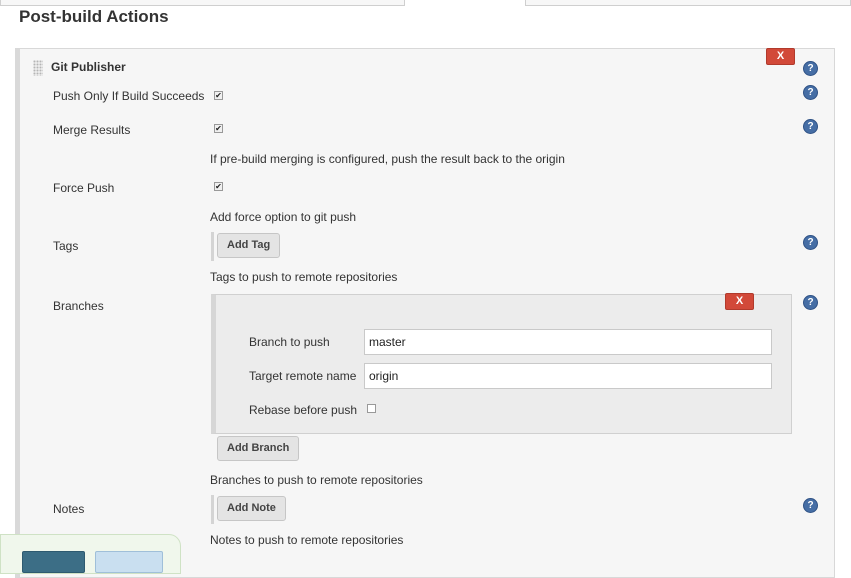 Image resolution: width=851 pixels, height=578 pixels. I want to click on merge-results-label: Merge Results, so click(92, 130).